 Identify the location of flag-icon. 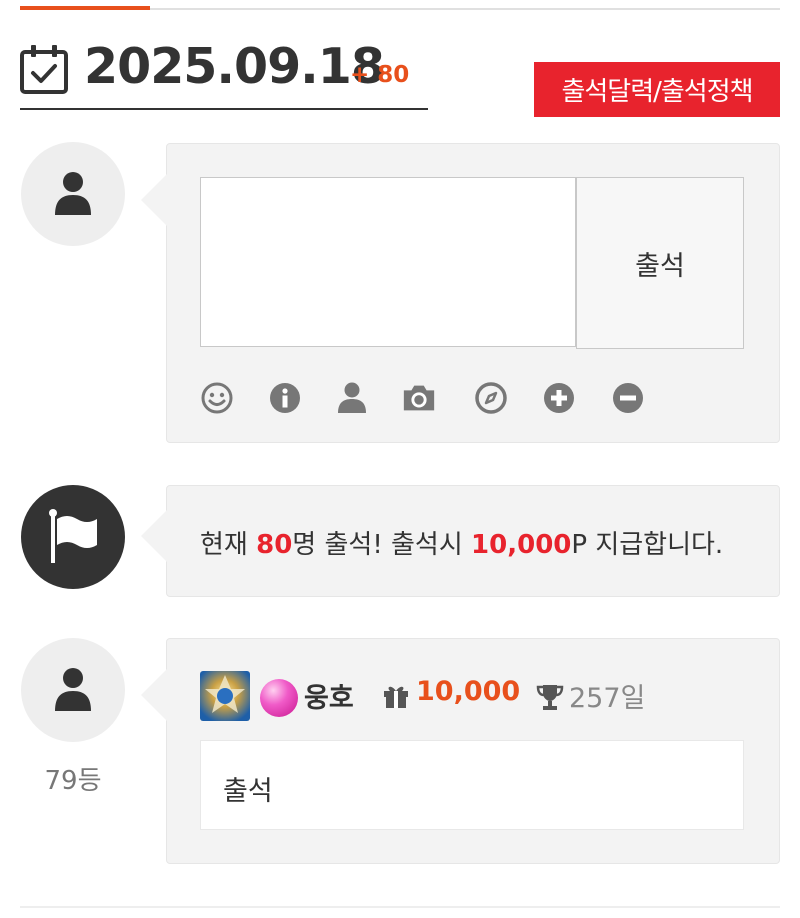
(73, 536).